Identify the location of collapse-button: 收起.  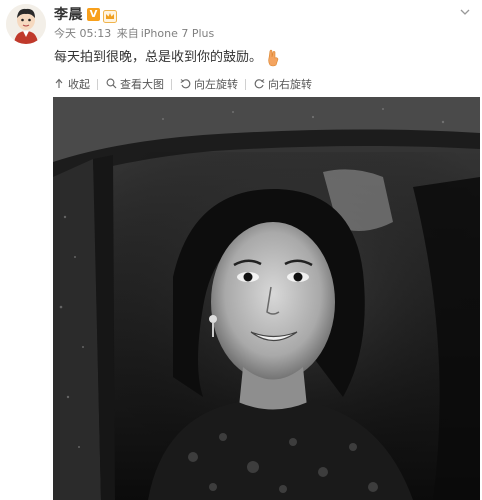
(71, 84).